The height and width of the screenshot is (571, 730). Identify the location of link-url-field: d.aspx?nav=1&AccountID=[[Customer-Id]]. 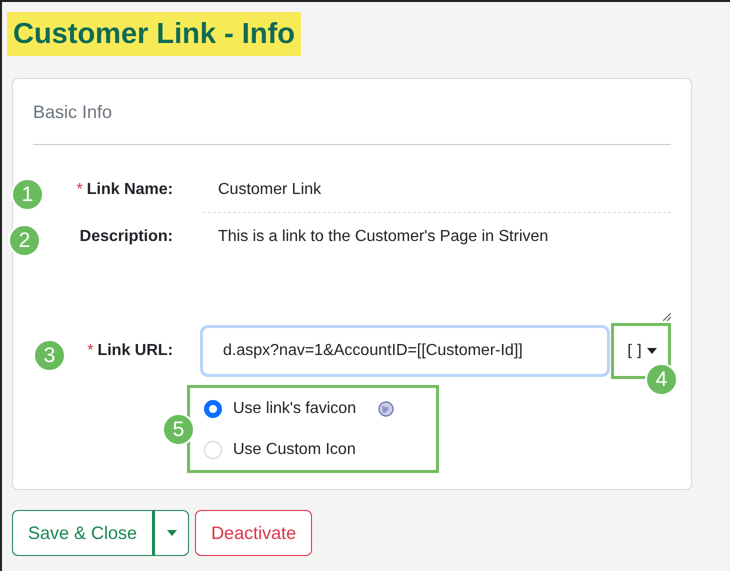
(405, 351).